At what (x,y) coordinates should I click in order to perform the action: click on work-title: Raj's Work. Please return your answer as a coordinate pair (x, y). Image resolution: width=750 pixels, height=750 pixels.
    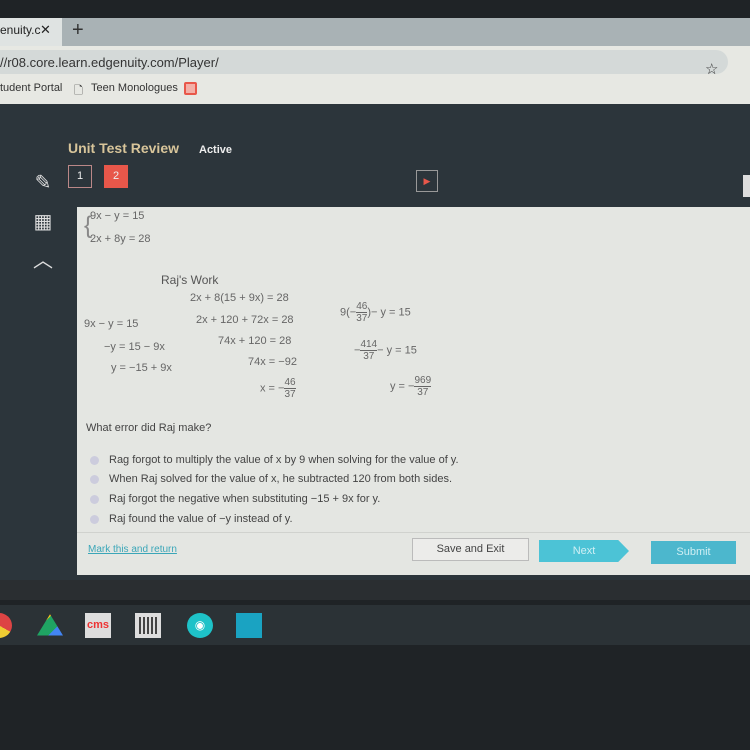
    Looking at the image, I should click on (190, 280).